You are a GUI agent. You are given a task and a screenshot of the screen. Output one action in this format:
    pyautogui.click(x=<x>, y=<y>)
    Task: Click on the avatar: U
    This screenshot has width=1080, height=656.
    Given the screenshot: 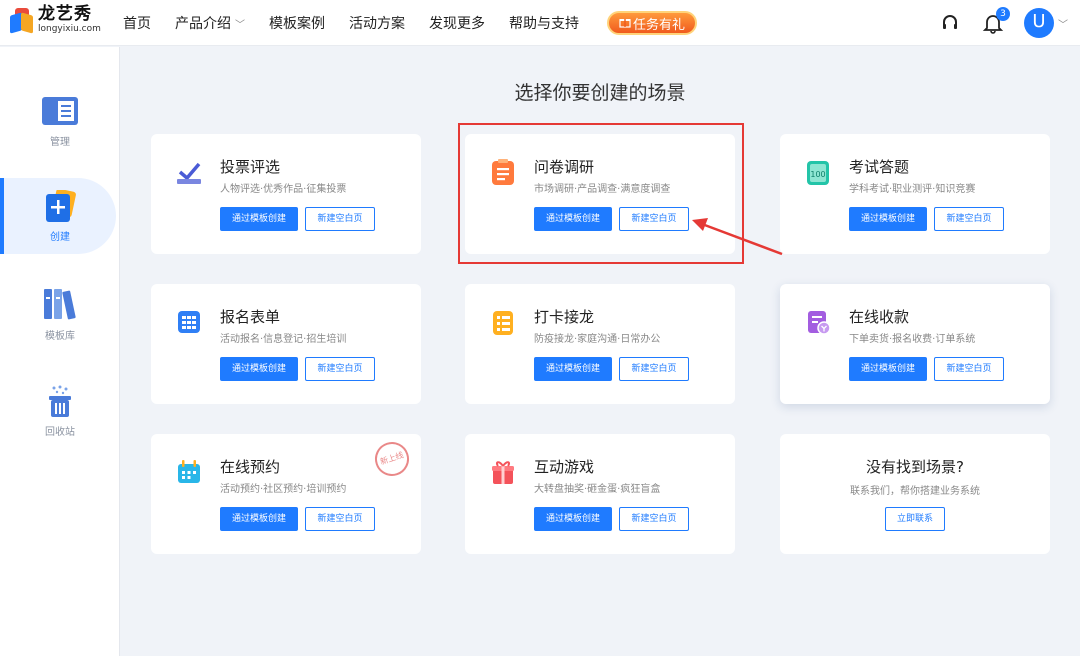 What is the action you would take?
    pyautogui.click(x=1039, y=23)
    